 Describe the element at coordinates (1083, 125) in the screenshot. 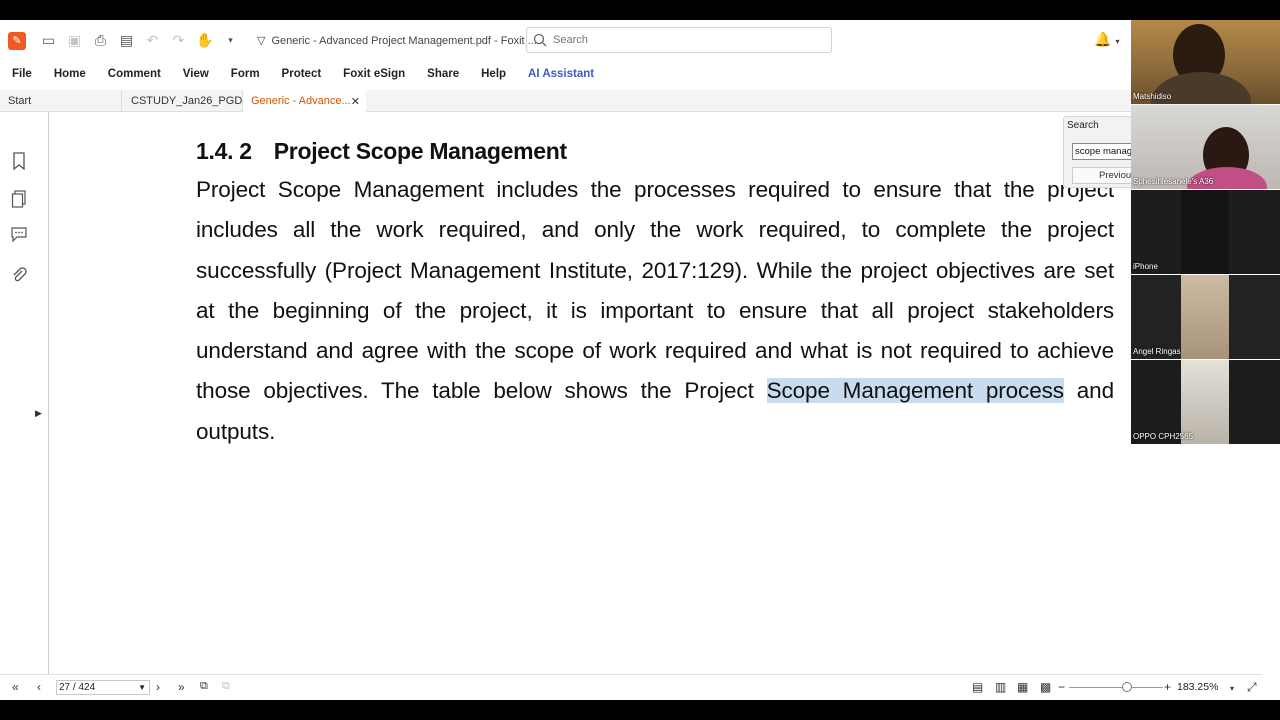

I see `search-panel-label: Search` at that location.